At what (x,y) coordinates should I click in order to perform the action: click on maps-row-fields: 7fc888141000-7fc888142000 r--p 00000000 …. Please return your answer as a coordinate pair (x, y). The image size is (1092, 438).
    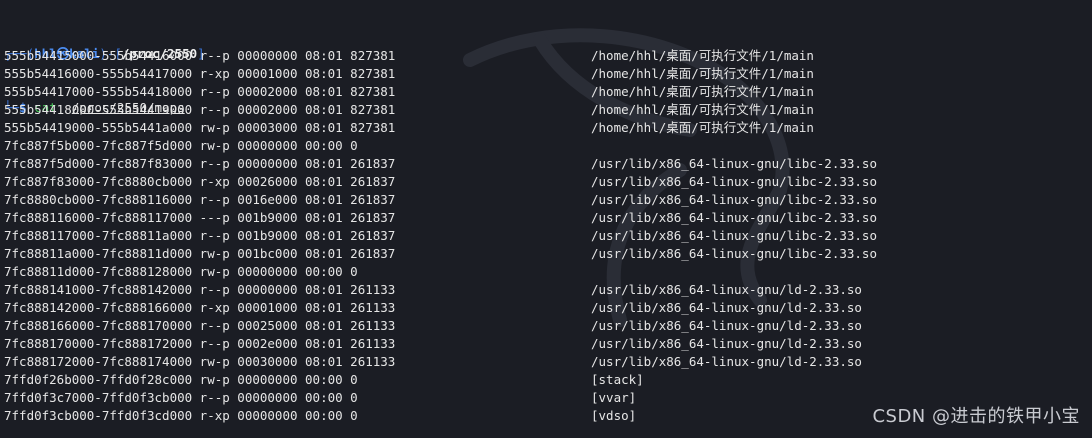
    Looking at the image, I should click on (200, 289).